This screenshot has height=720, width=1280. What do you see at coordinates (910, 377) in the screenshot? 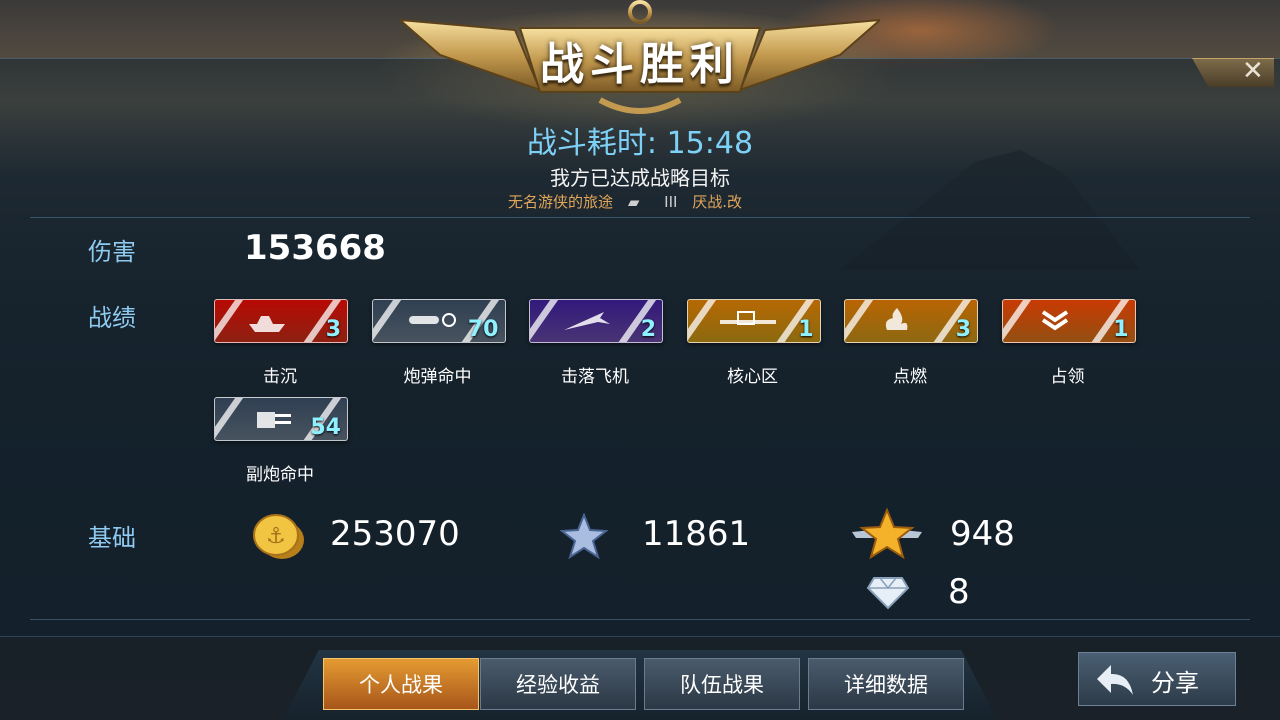
I see `achievement-label: 点燃` at bounding box center [910, 377].